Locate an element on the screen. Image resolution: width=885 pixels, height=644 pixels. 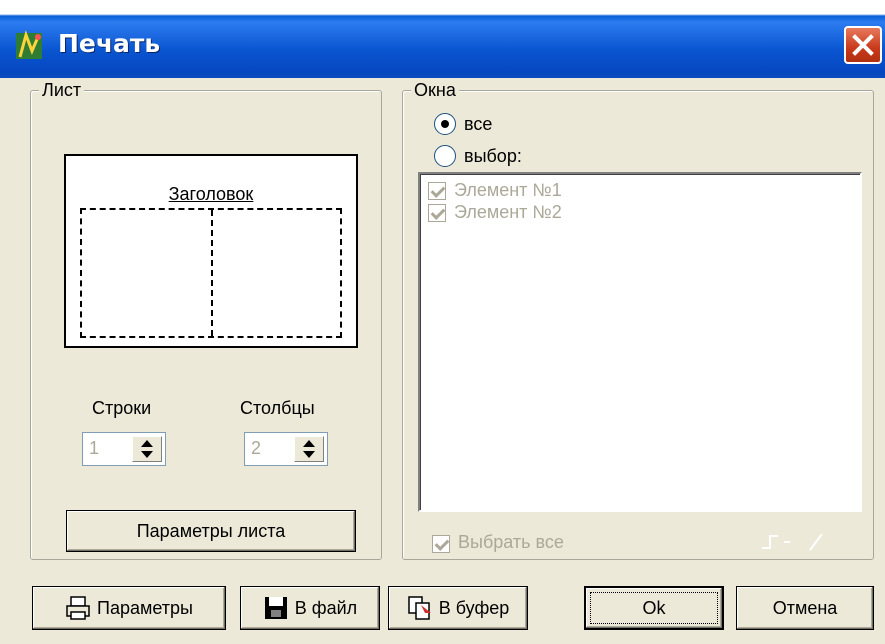
preview-column-divider is located at coordinates (212, 273).